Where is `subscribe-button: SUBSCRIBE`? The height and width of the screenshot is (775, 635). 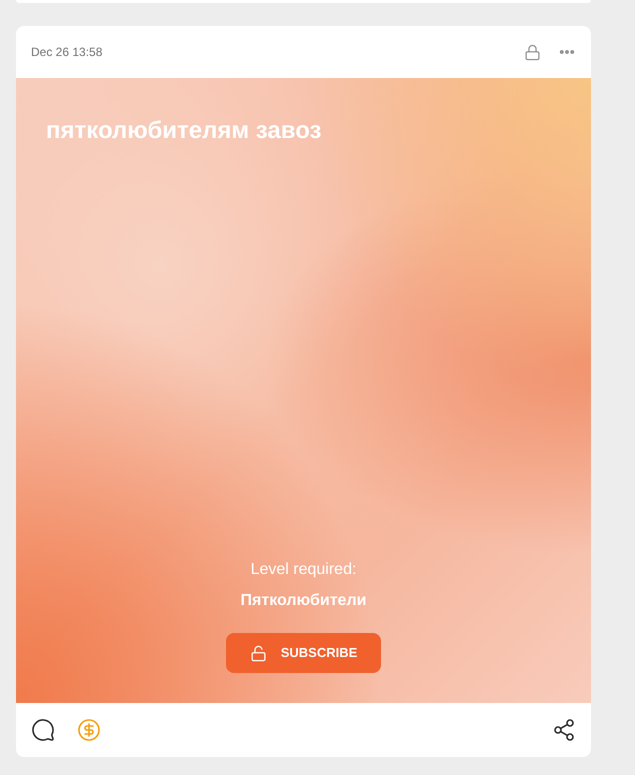 subscribe-button: SUBSCRIBE is located at coordinates (303, 653).